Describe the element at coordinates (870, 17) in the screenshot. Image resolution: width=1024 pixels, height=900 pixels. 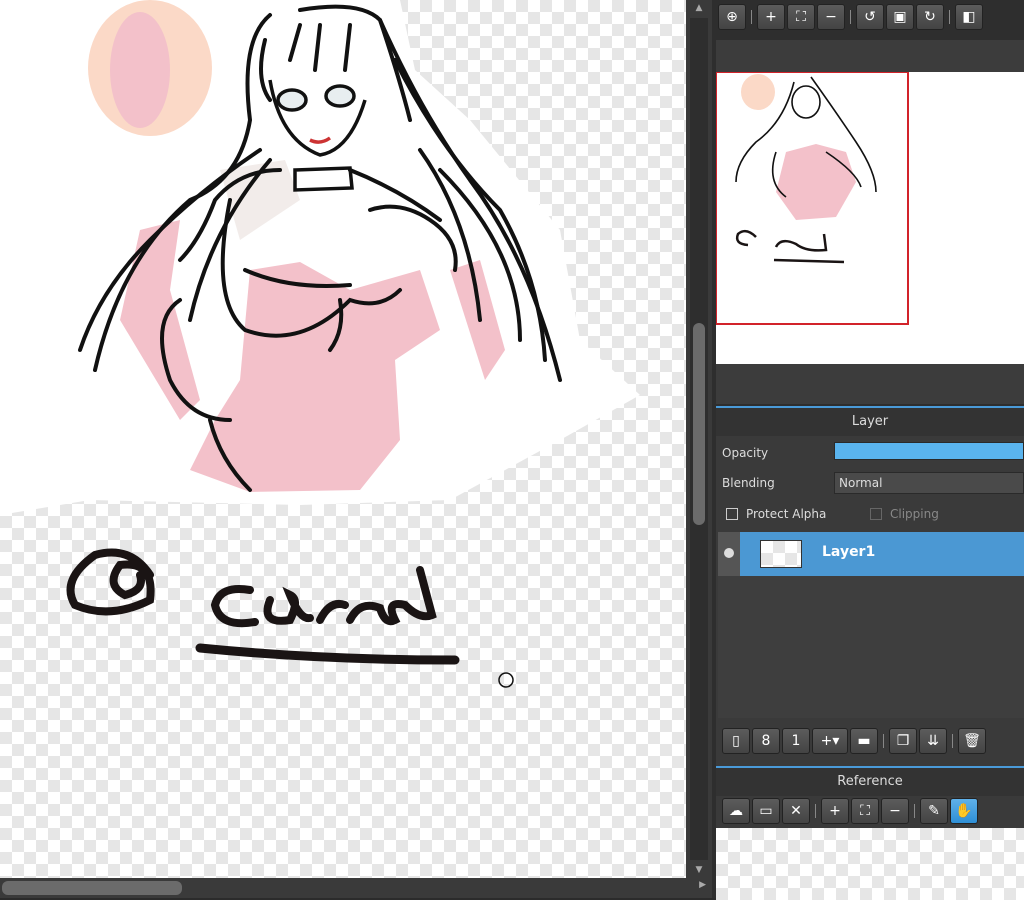
I see `rotate-left-icon: ↺` at that location.